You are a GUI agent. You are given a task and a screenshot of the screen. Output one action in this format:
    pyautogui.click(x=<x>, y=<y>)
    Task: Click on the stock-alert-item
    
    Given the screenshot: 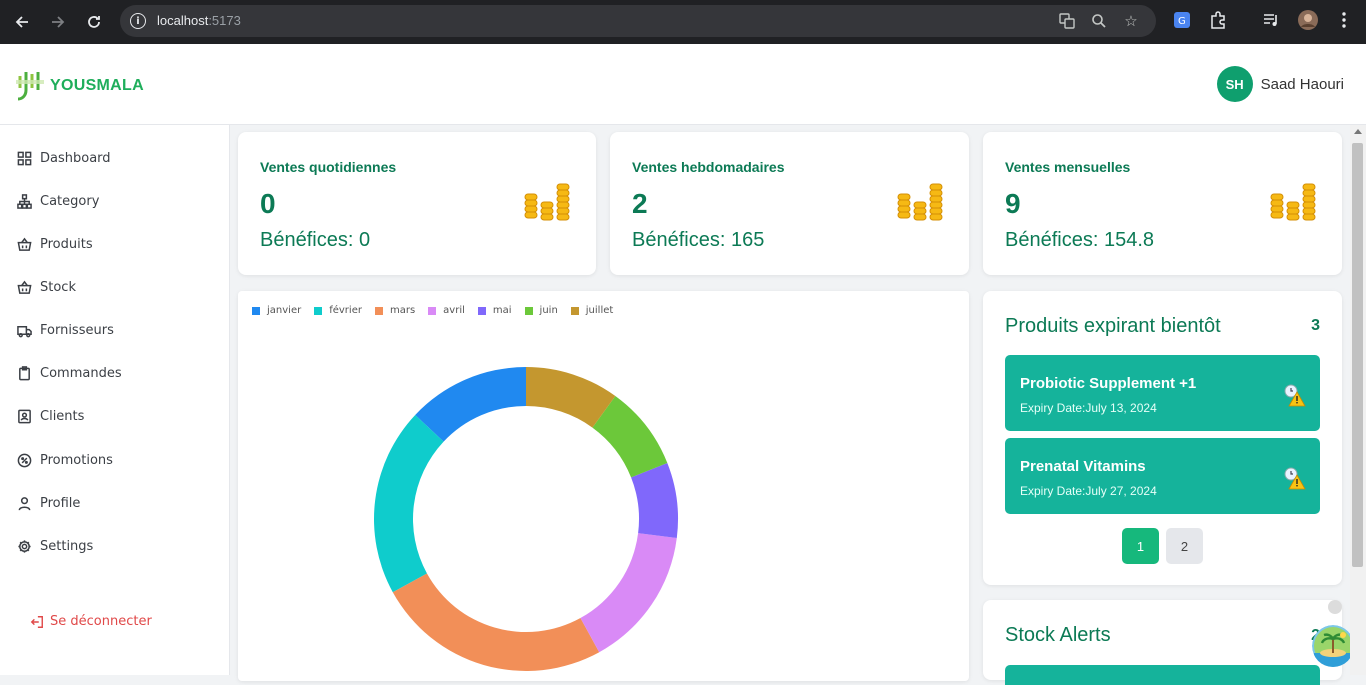 What is the action you would take?
    pyautogui.click(x=1162, y=675)
    